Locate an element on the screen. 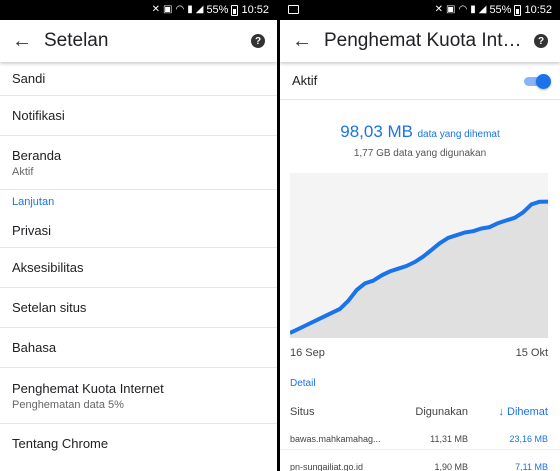 The height and width of the screenshot is (471, 560). settings-item-notifikasi: Notifikasi is located at coordinates (138, 116).